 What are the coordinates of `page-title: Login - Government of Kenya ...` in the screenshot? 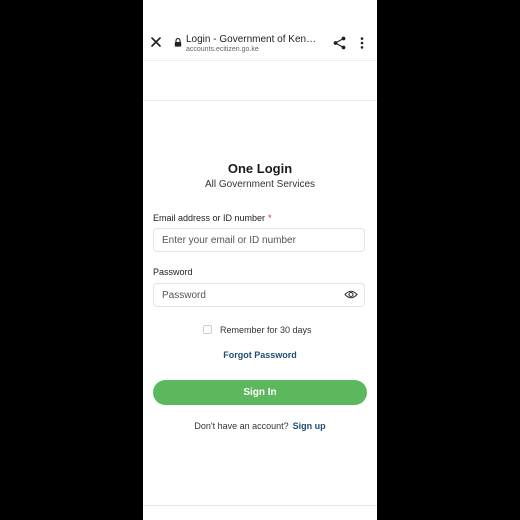 It's located at (253, 39).